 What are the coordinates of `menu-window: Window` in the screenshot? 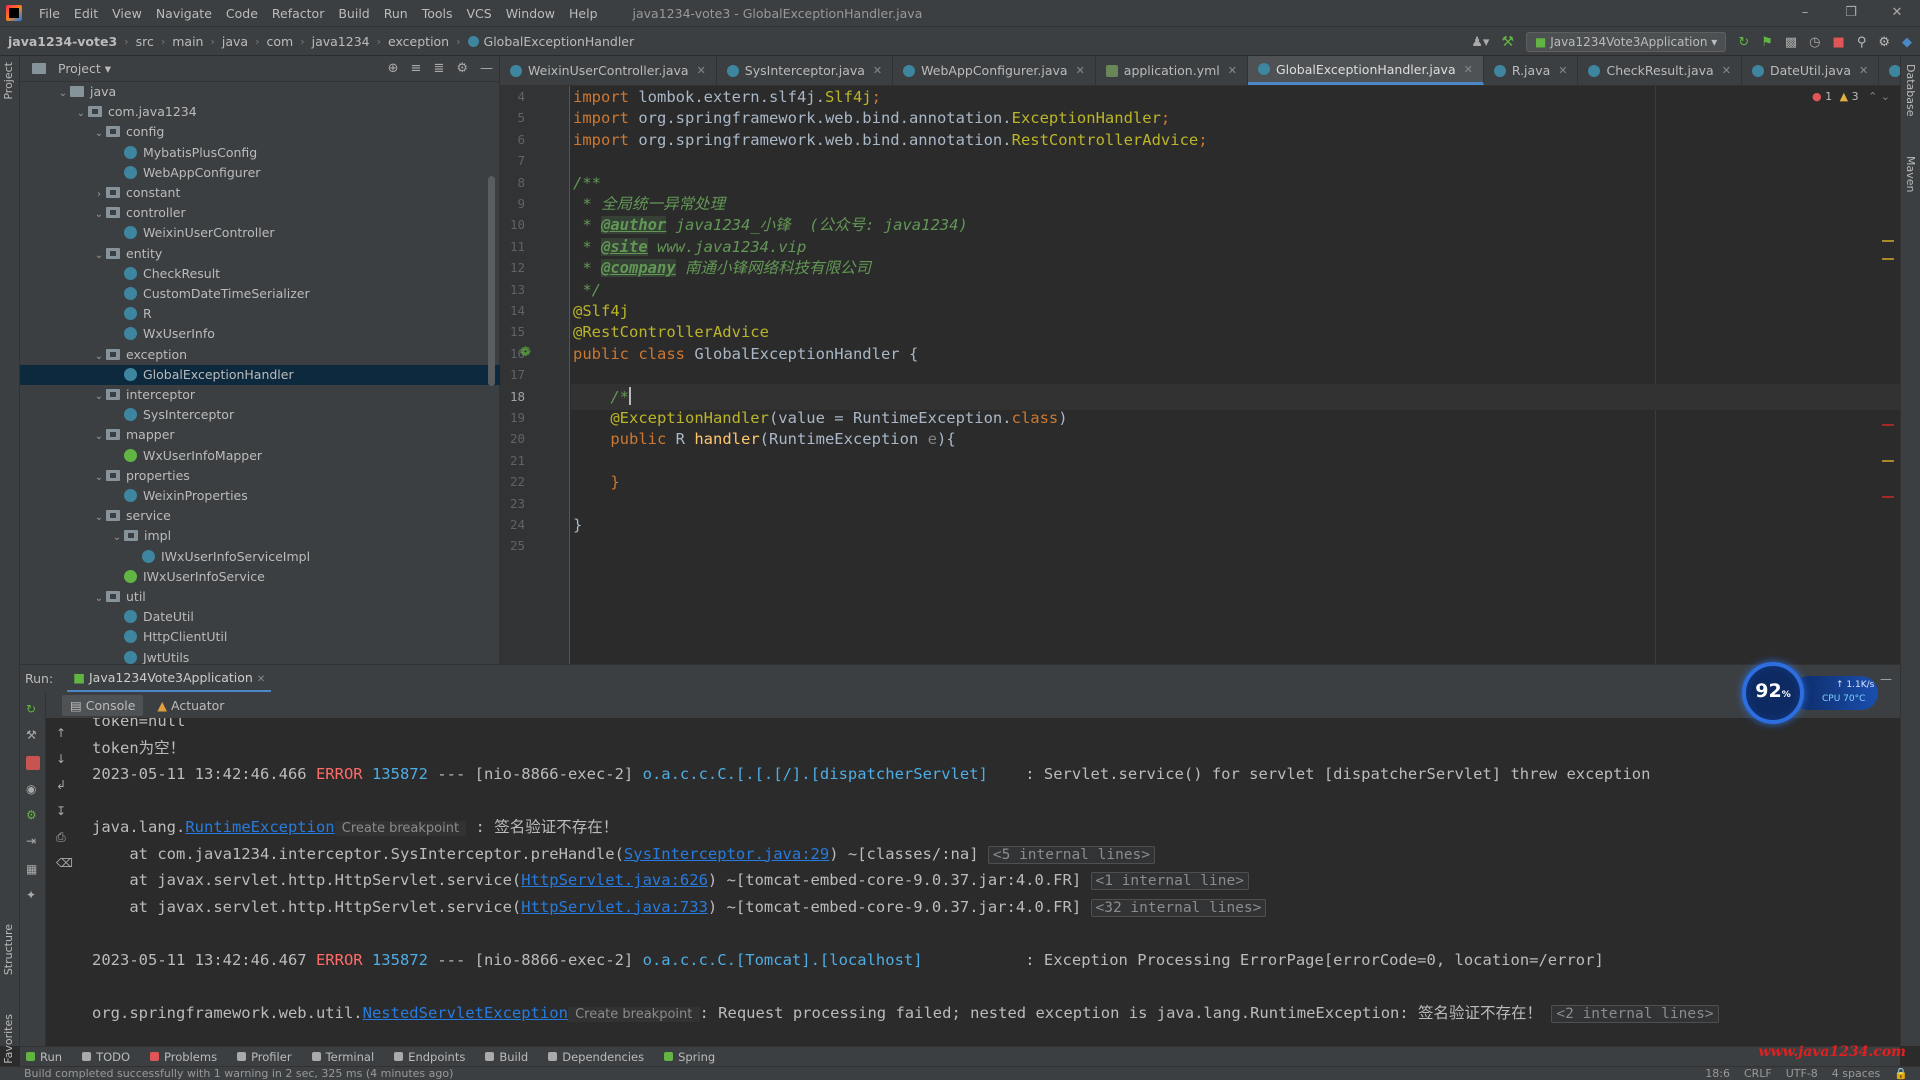 It's located at (530, 13).